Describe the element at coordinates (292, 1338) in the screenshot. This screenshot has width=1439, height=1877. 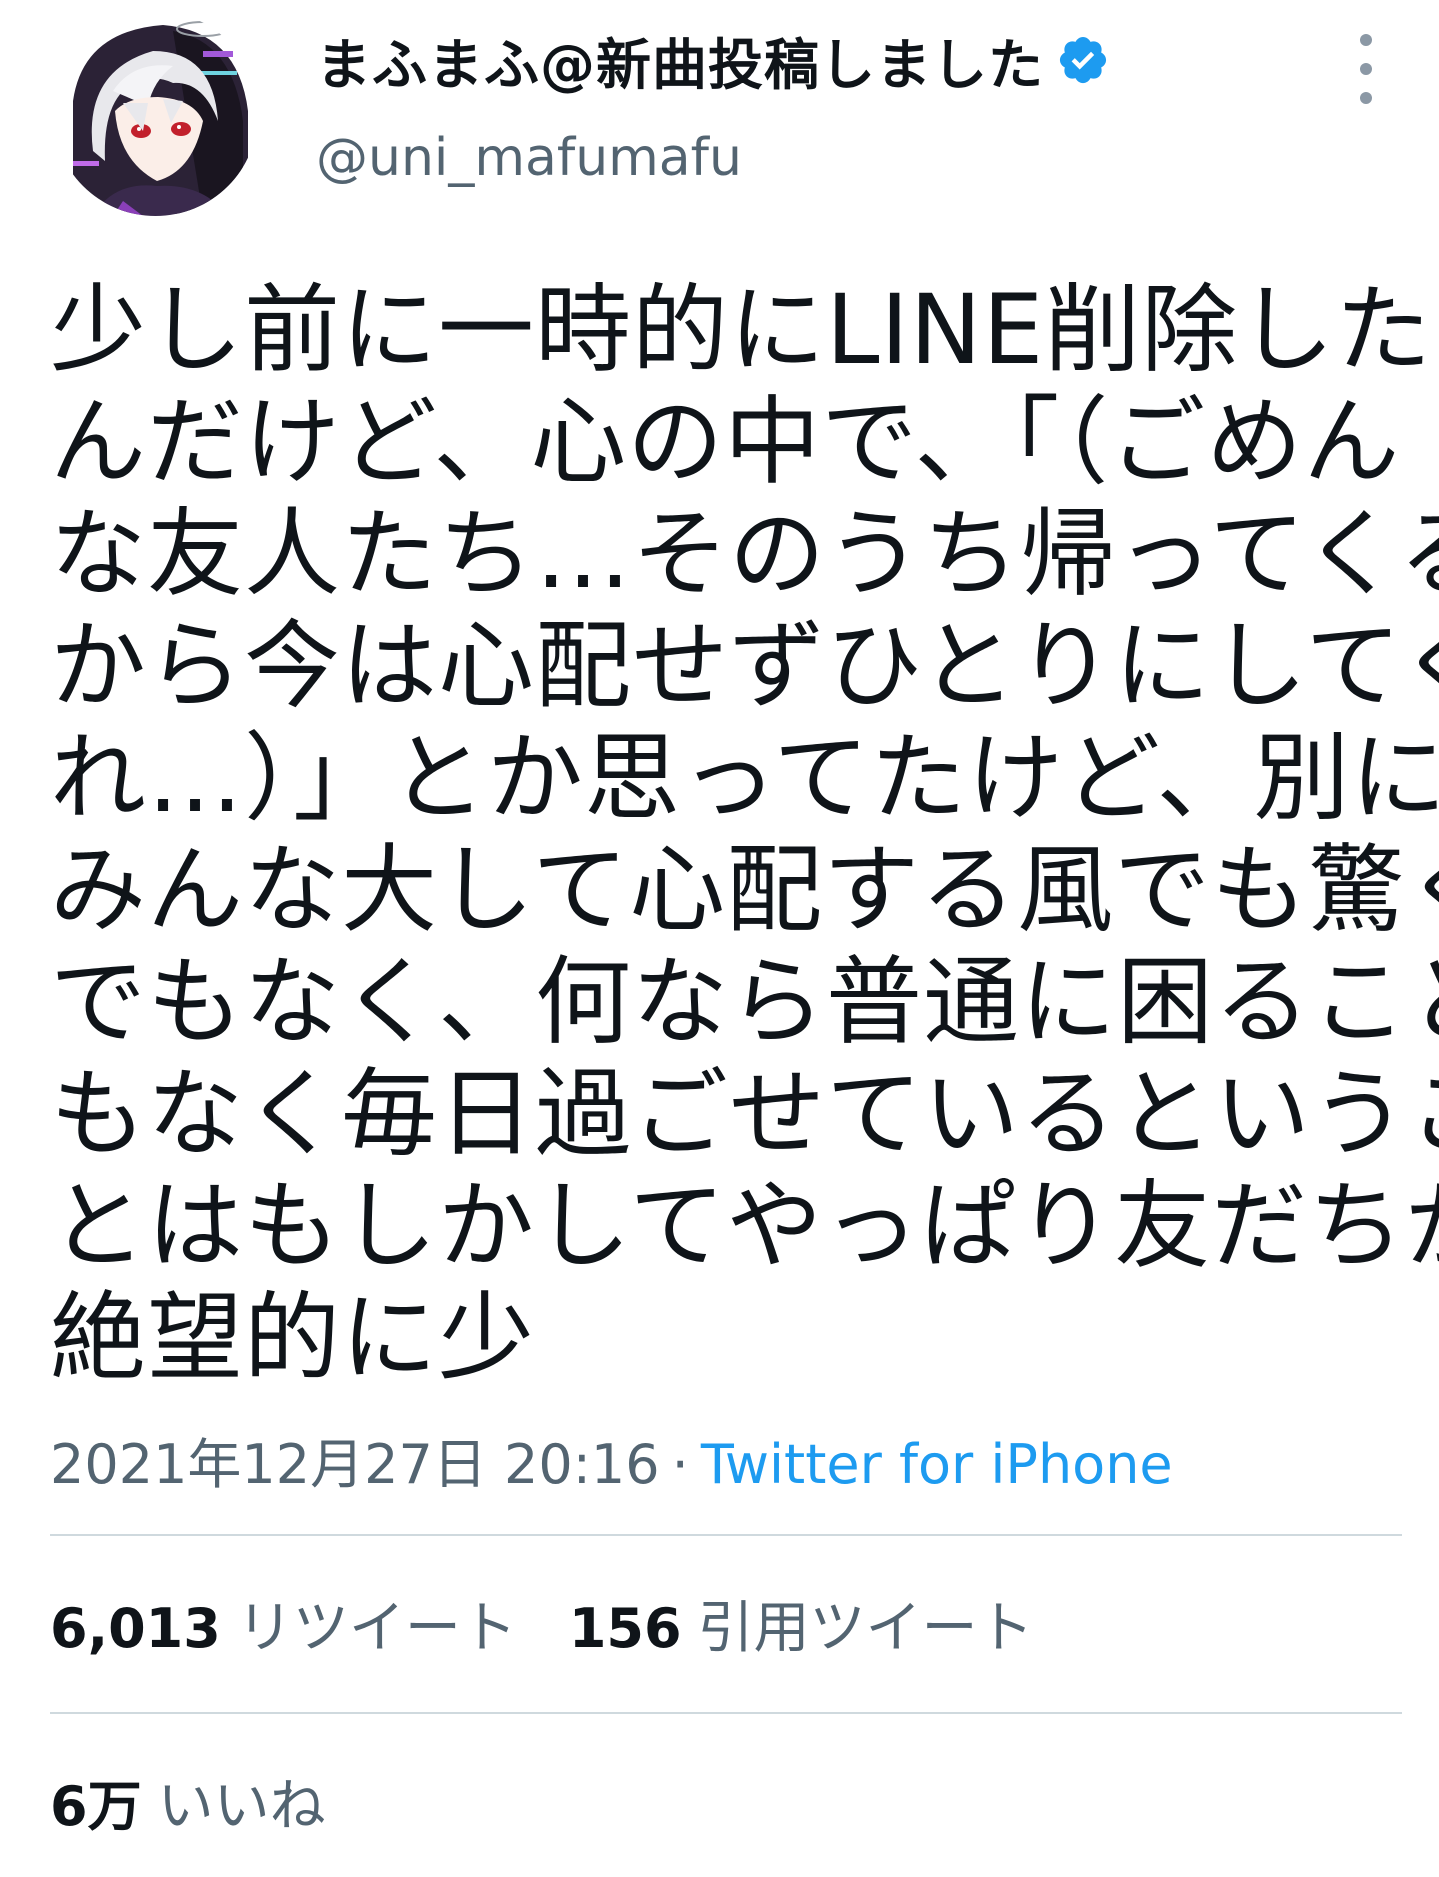
I see `tweet-text-line: 絶望的に少` at that location.